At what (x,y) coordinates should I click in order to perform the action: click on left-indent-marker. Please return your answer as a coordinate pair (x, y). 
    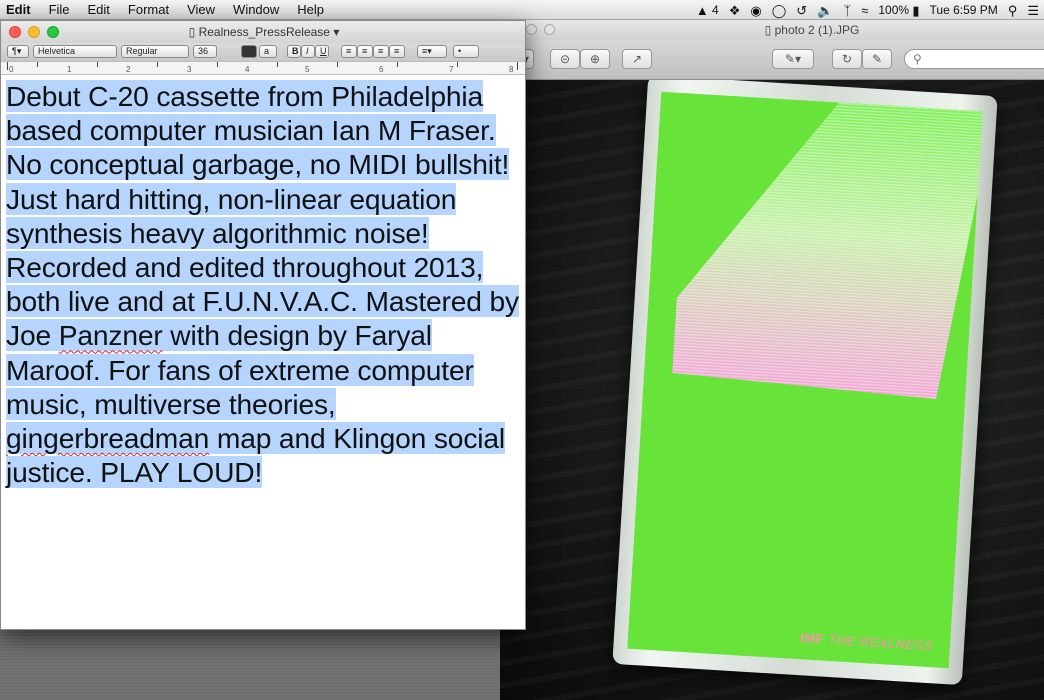
    Looking at the image, I should click on (7, 66).